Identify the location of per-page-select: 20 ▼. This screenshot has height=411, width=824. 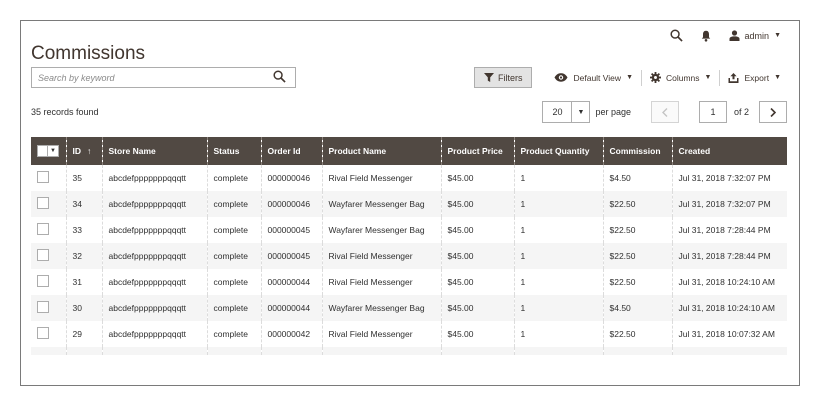
(566, 112).